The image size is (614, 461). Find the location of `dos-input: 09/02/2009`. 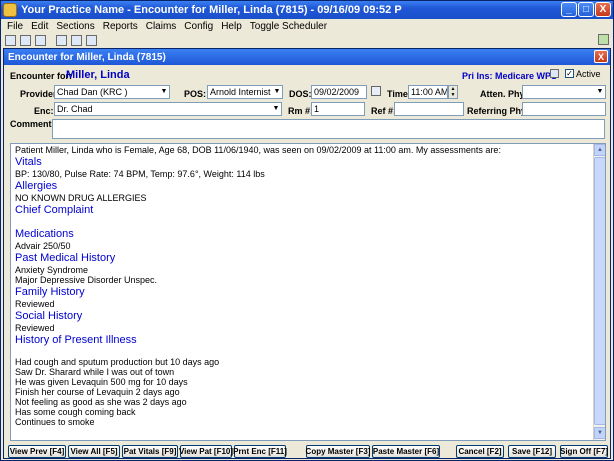

dos-input: 09/02/2009 is located at coordinates (339, 92).